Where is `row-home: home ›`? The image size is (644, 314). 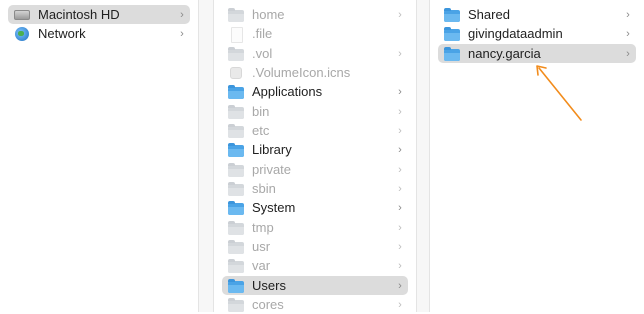
row-home: home › is located at coordinates (315, 14).